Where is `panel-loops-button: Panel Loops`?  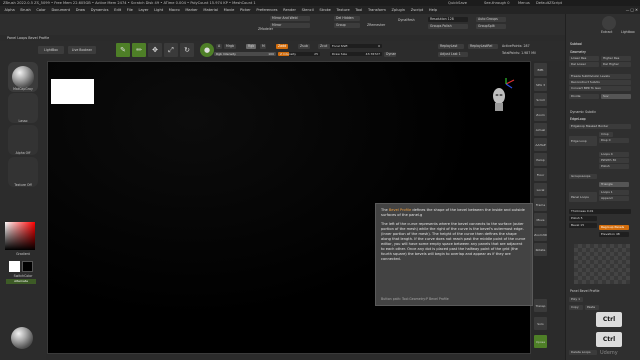 panel-loops-button: Panel Loops is located at coordinates (583, 197).